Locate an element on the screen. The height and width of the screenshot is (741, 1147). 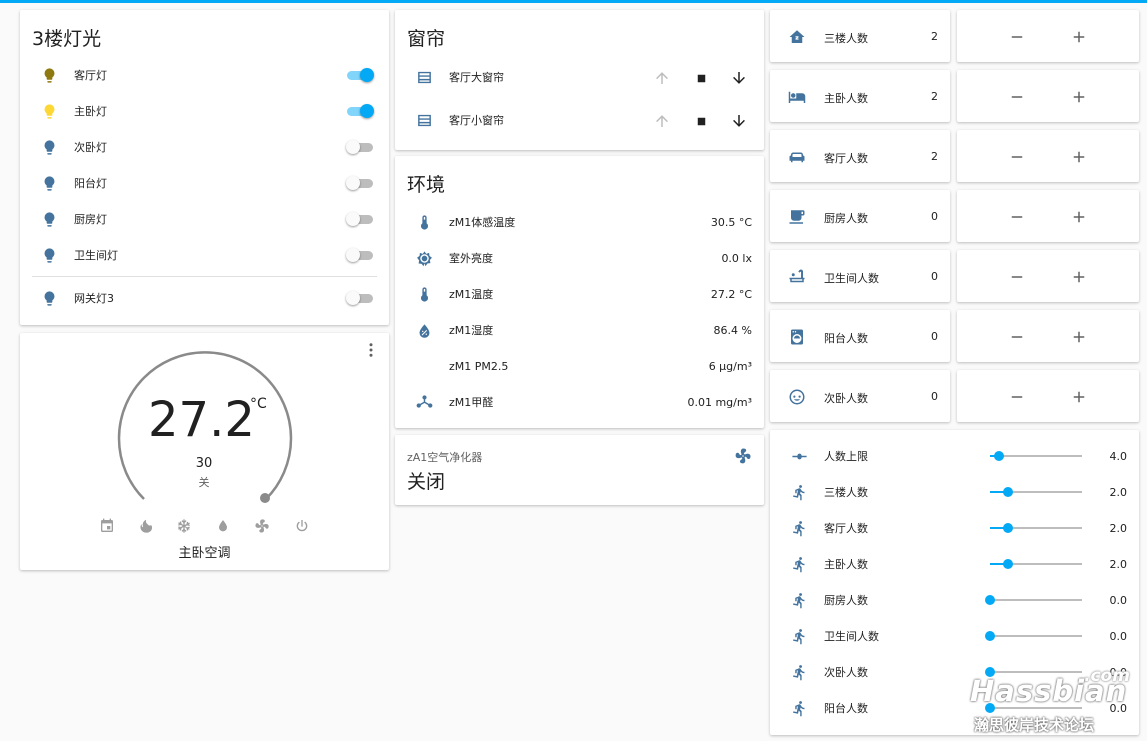
slider-label: 次卧人数 is located at coordinates (846, 672).